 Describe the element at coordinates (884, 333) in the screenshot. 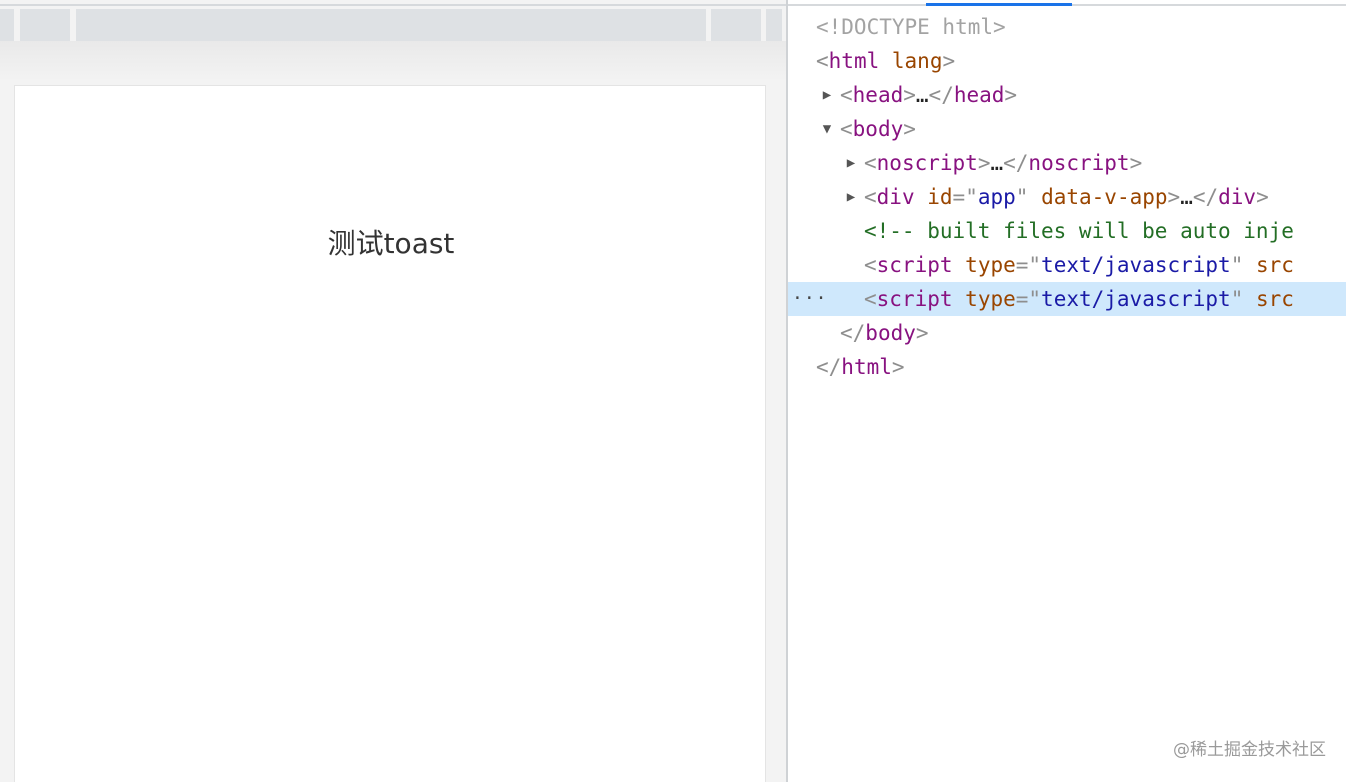

I see `body-close-tag: </body>` at that location.